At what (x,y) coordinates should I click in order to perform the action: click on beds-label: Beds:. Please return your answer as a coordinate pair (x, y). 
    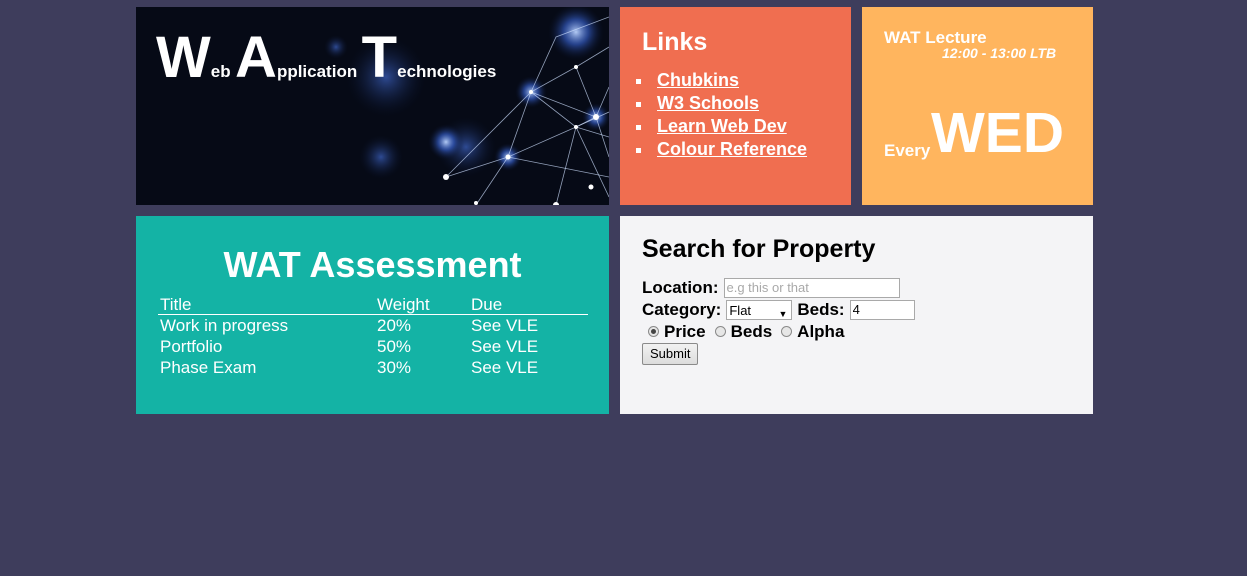
    Looking at the image, I should click on (821, 309).